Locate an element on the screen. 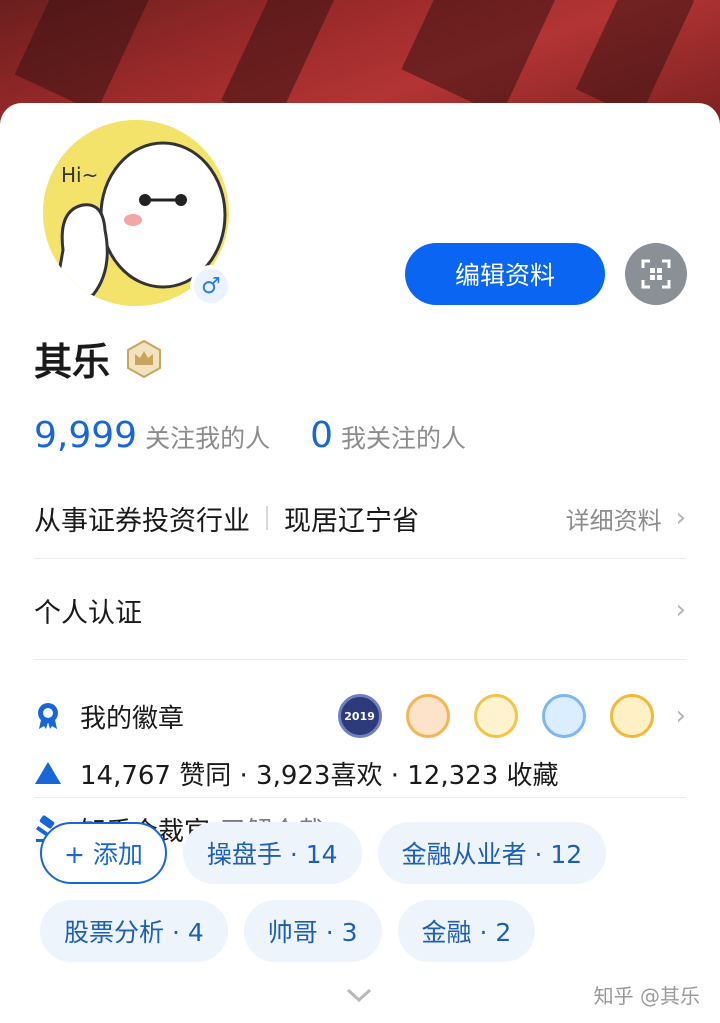 The image size is (720, 1023). engagement-stats-row: 14,767 赞同 · 3,923喜欢 · 12,323 收藏 is located at coordinates (296, 773).